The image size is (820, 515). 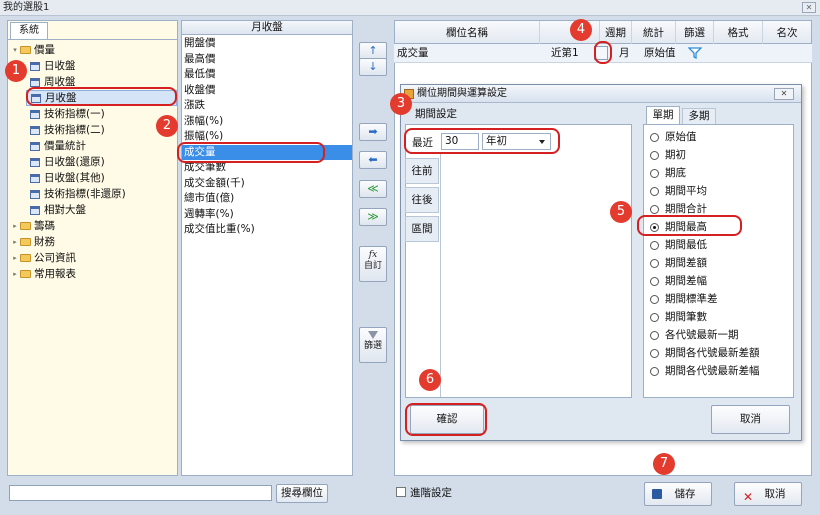 What do you see at coordinates (603, 52) in the screenshot?
I see `highlight-edit-icon` at bounding box center [603, 52].